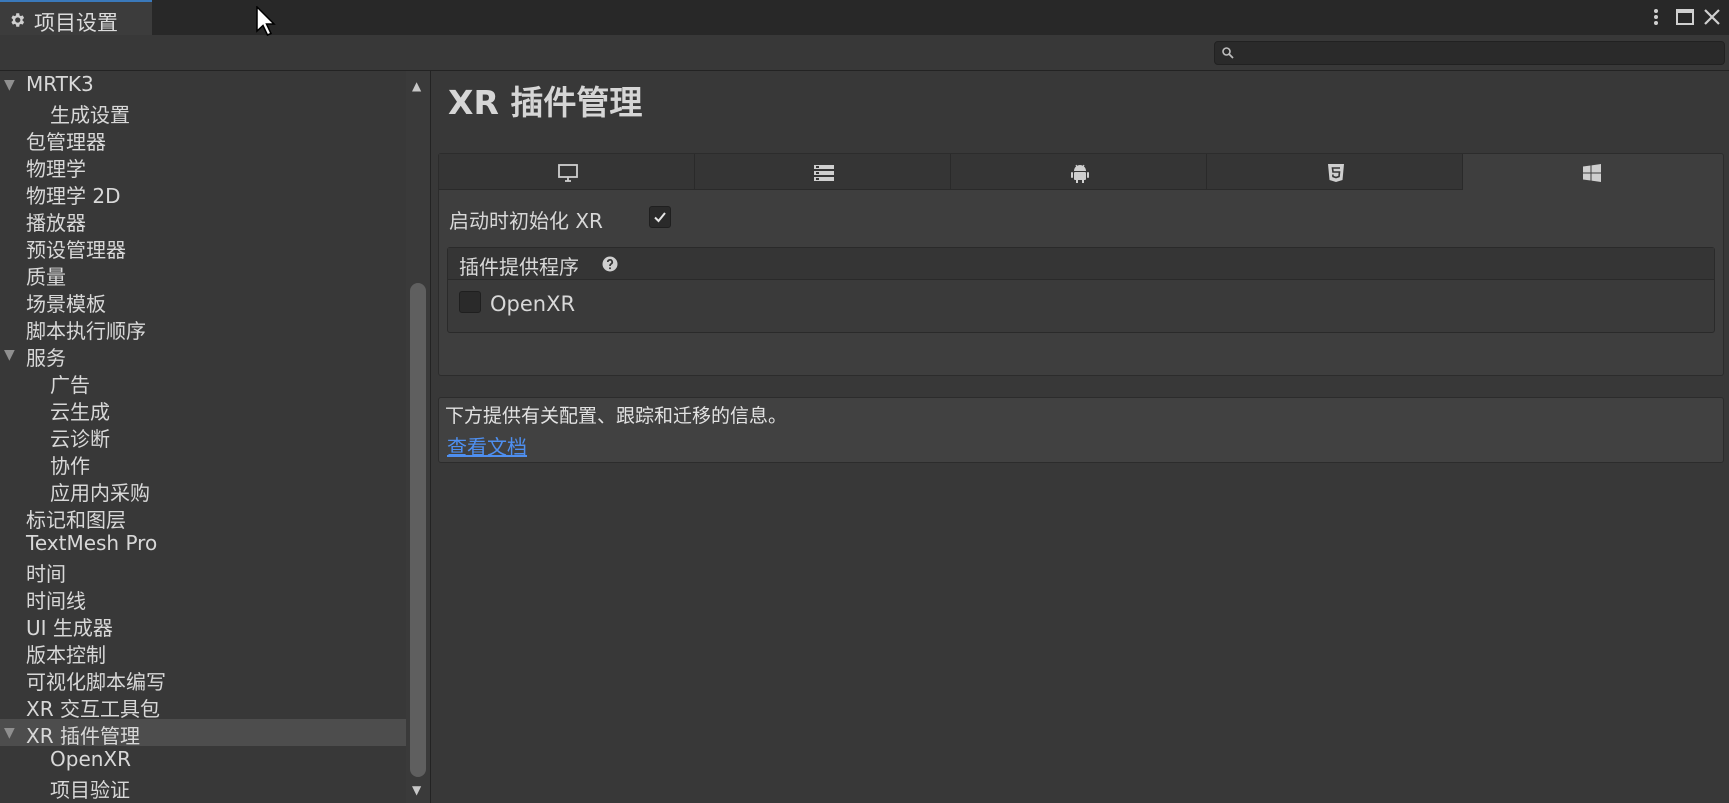 The image size is (1729, 803). I want to click on plugin-providers-header: 插件提供程序, so click(1081, 264).